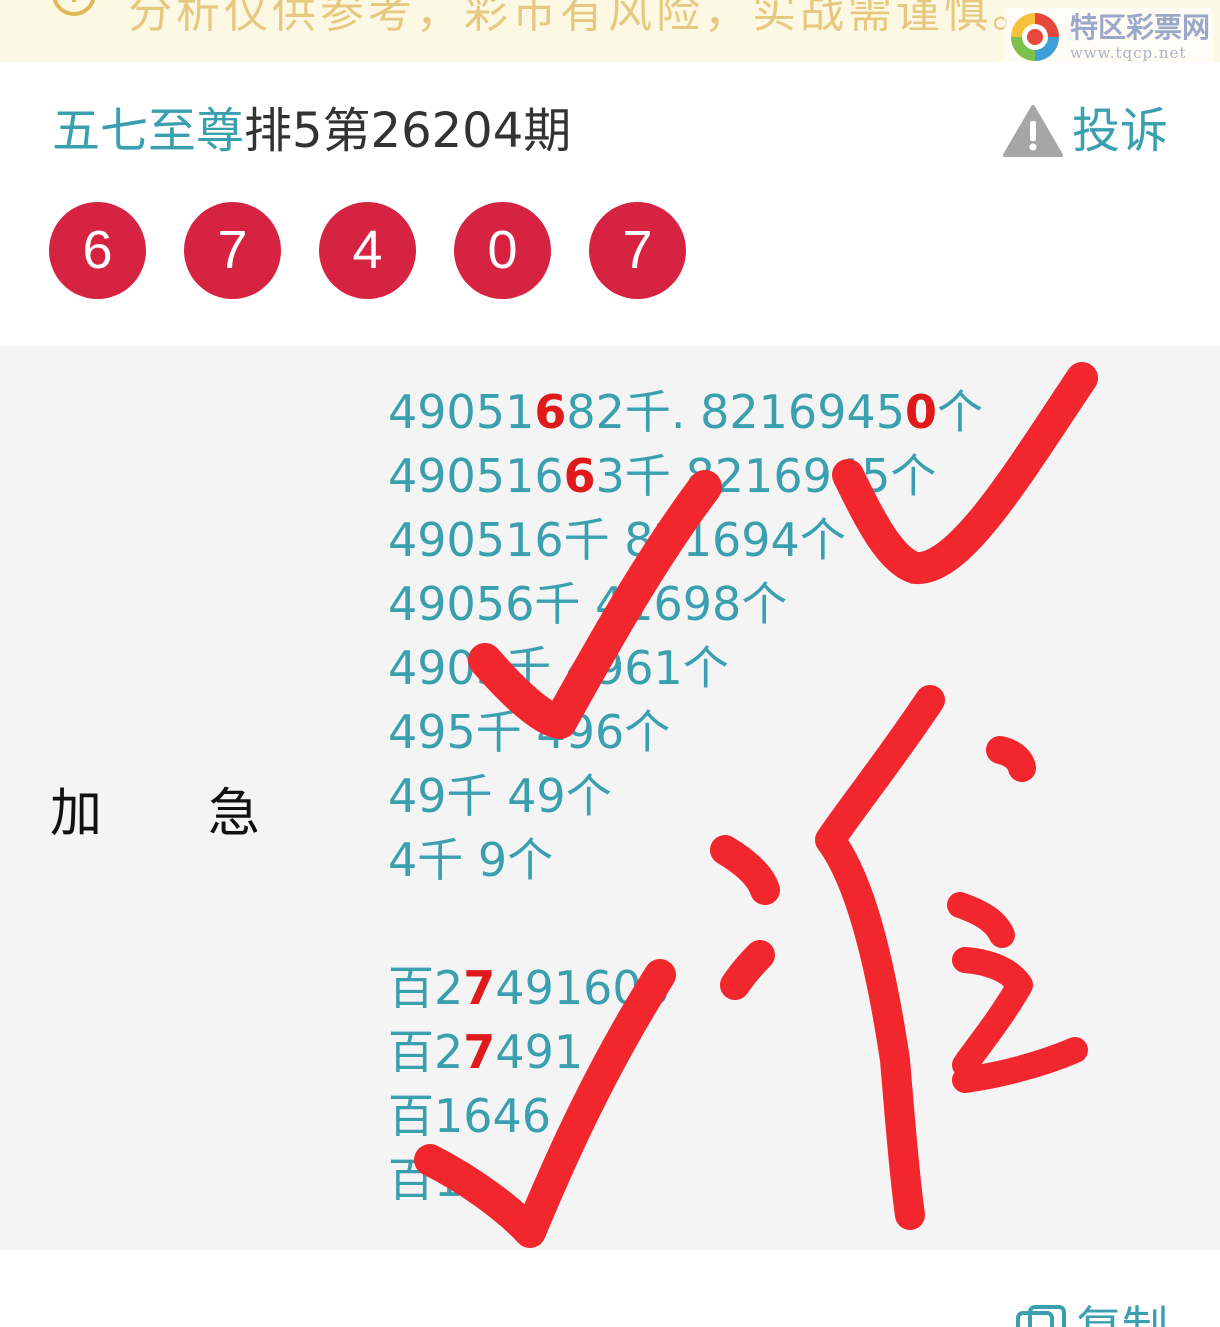 The width and height of the screenshot is (1220, 1327). What do you see at coordinates (529, 732) in the screenshot?
I see `line-text: 495千 496个` at bounding box center [529, 732].